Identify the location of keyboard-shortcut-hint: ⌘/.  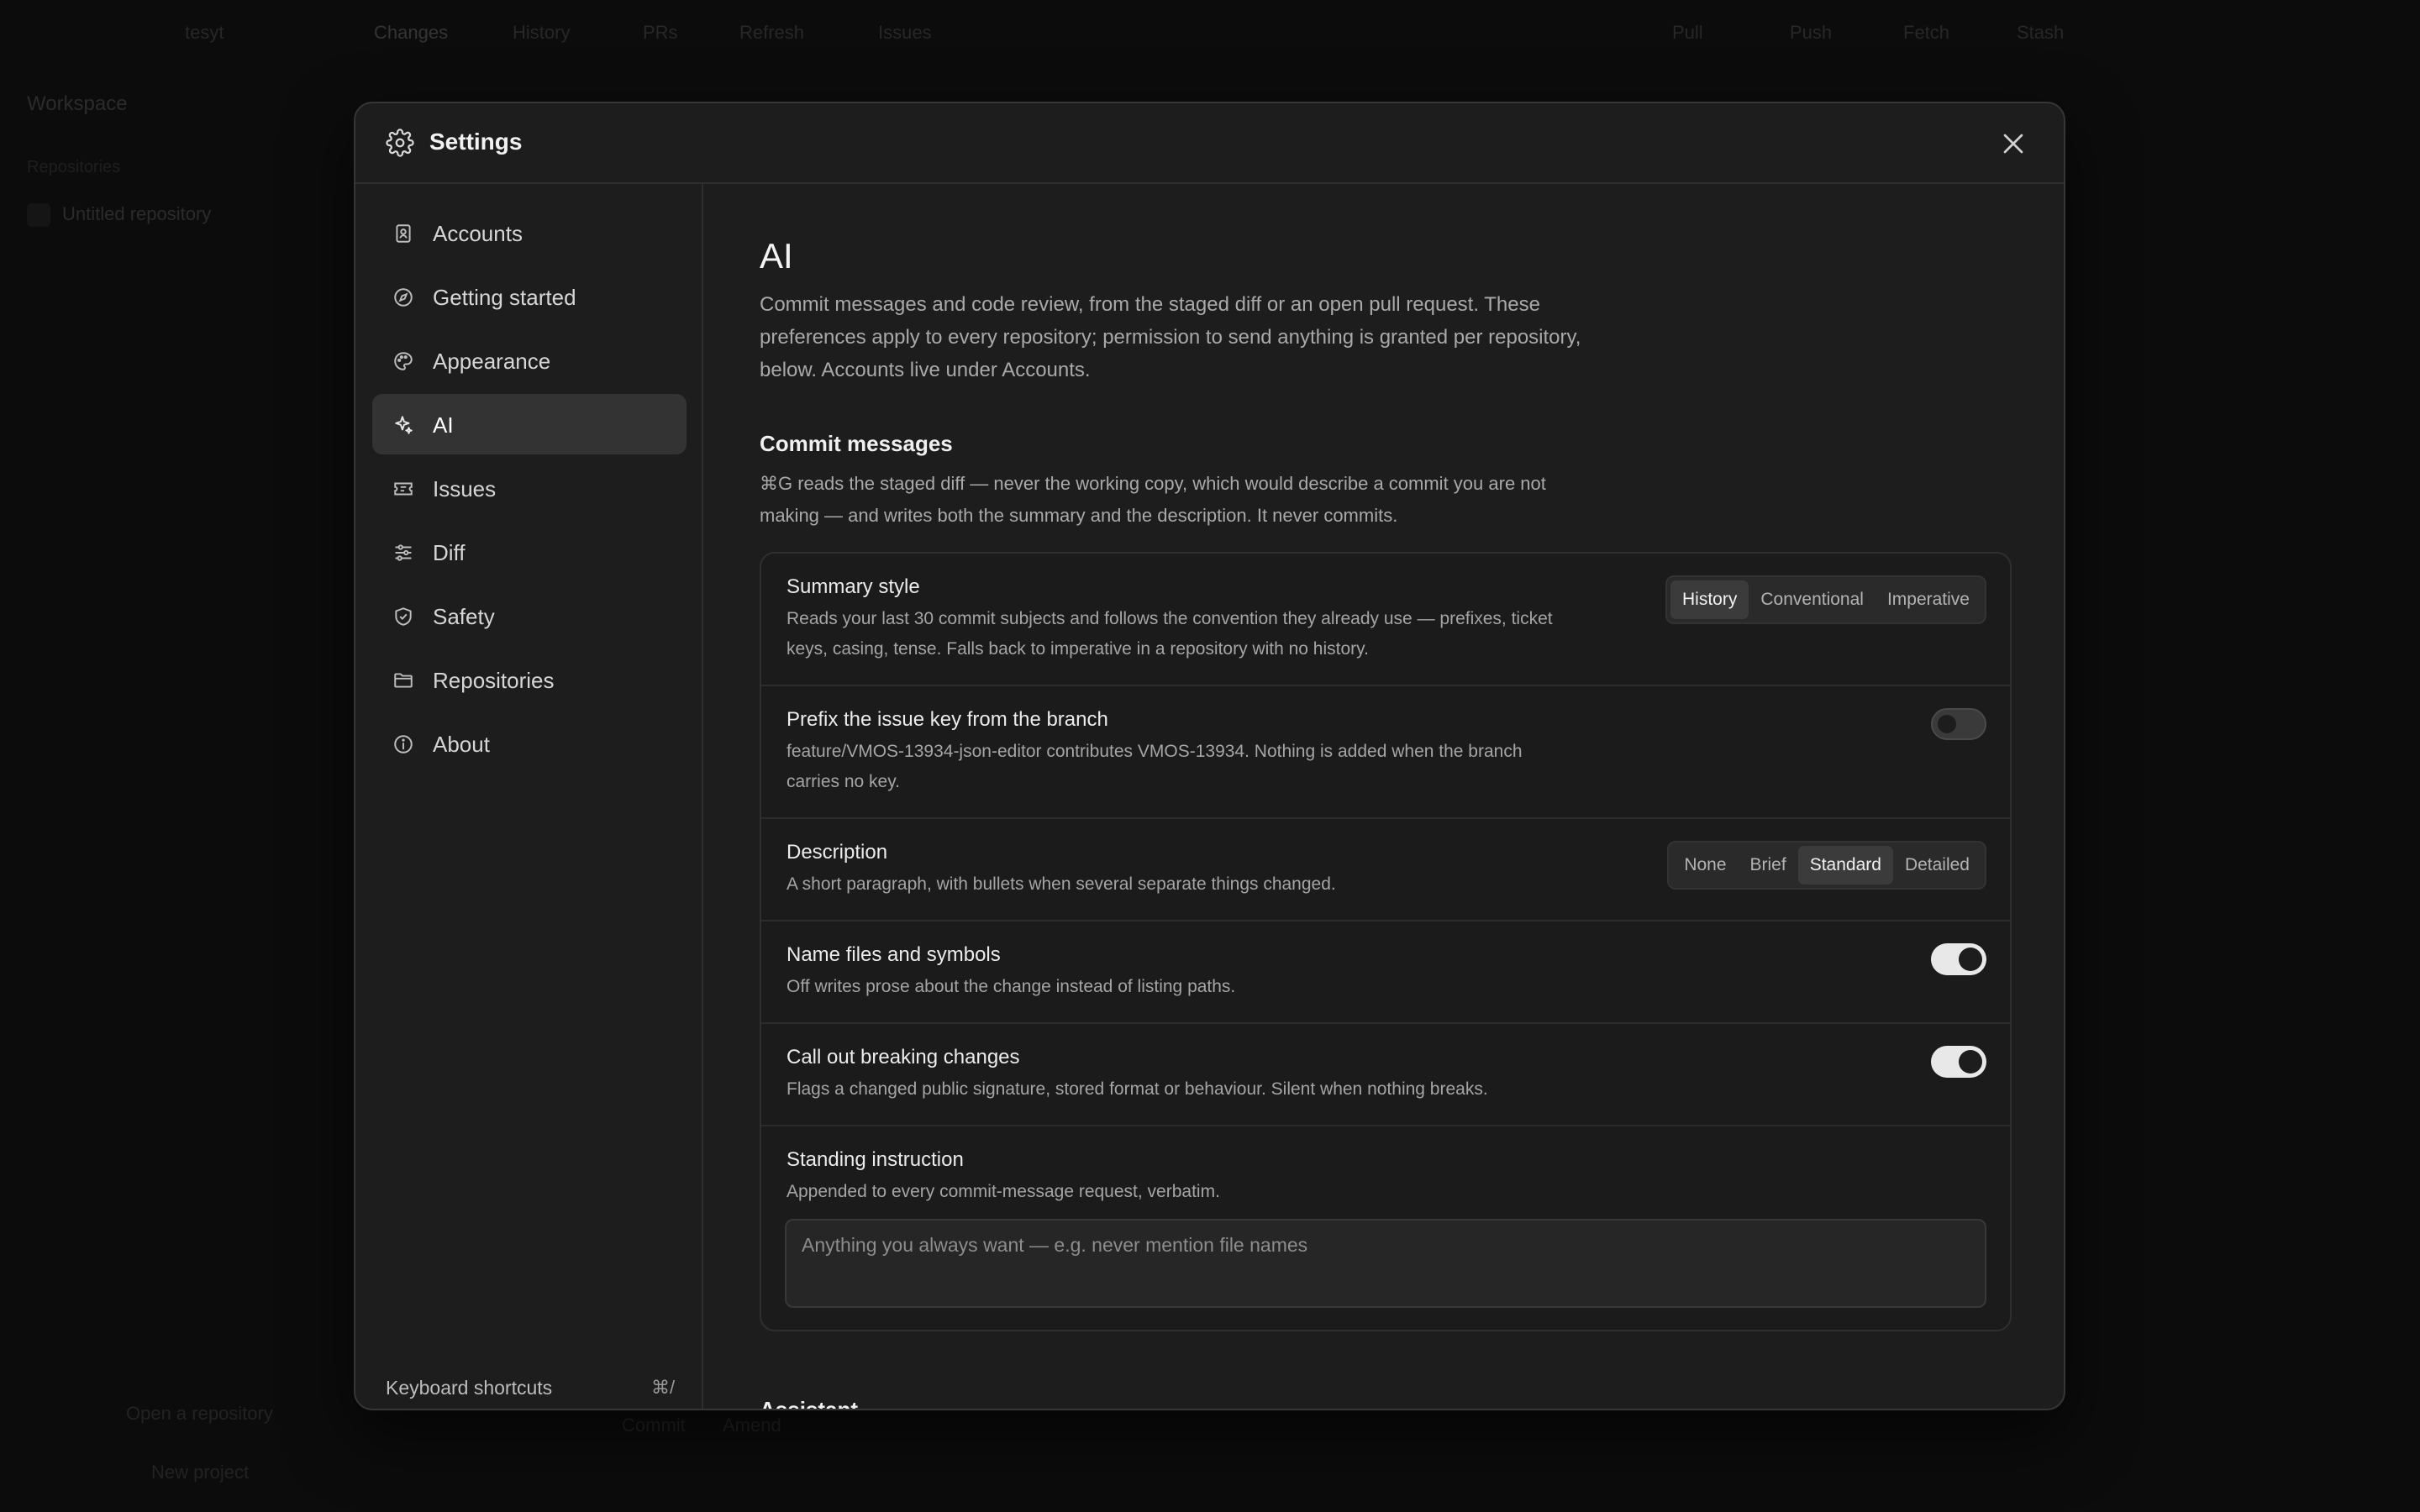
(663, 1387).